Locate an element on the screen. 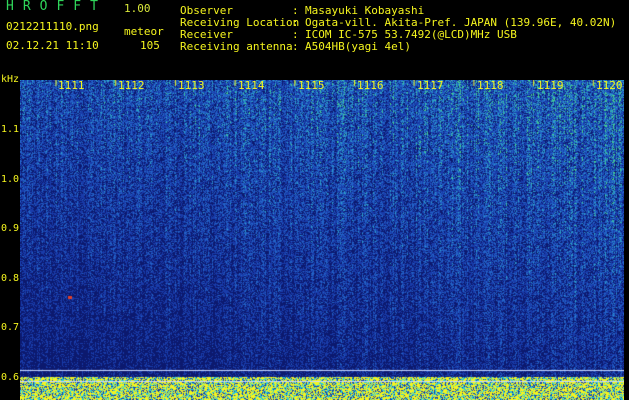  minute-label: 1114 is located at coordinates (251, 85).